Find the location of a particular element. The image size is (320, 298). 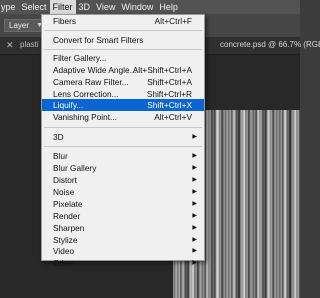

submenu-noise: Noise ▶ is located at coordinates (123, 192).